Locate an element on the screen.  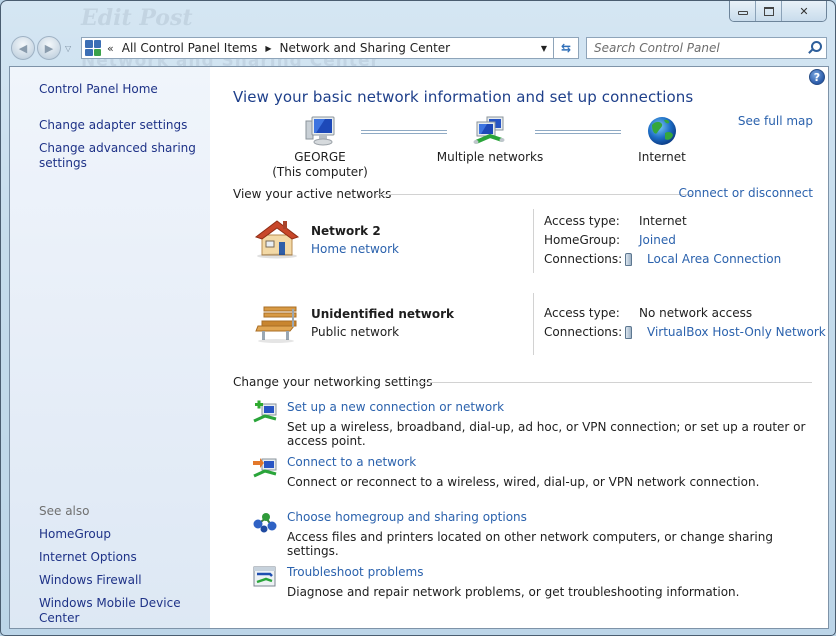
minimize-button is located at coordinates (743, 11).